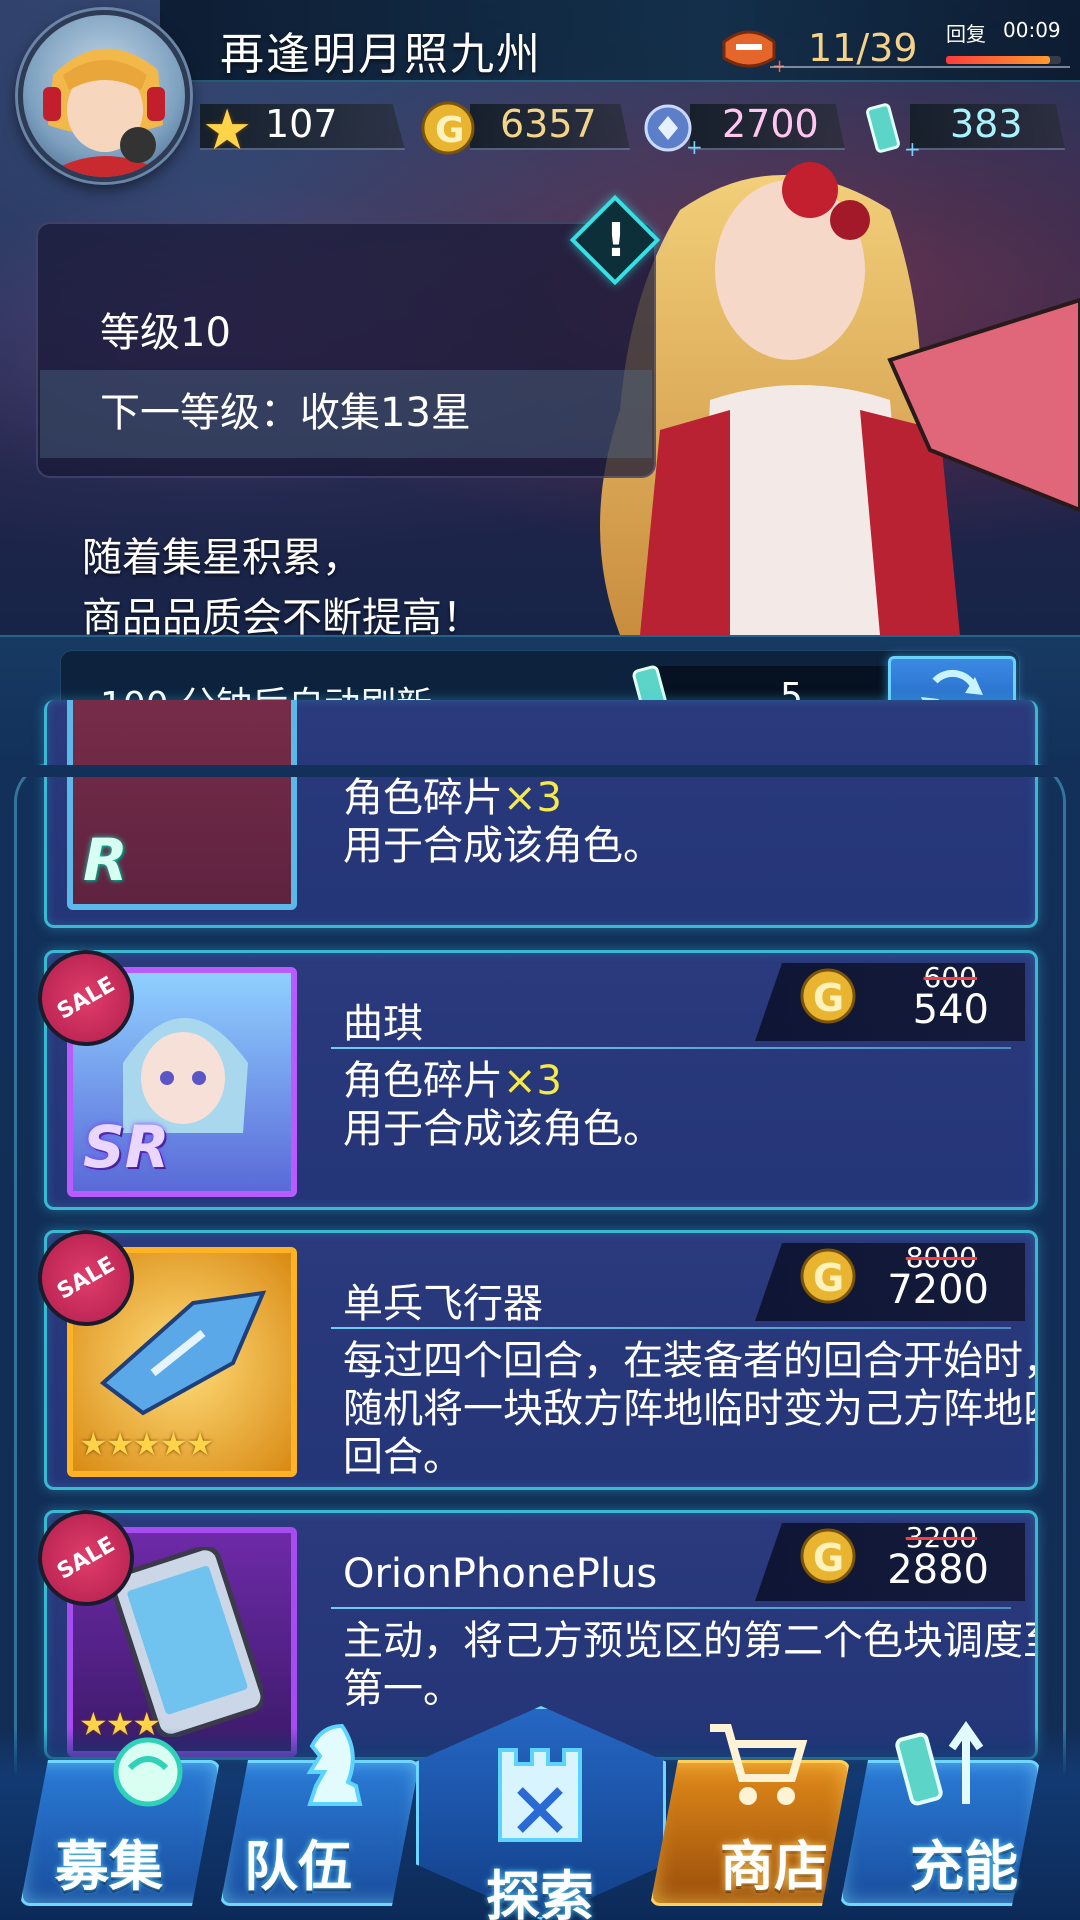  Describe the element at coordinates (770, 124) in the screenshot. I see `gems-count: 2700` at that location.